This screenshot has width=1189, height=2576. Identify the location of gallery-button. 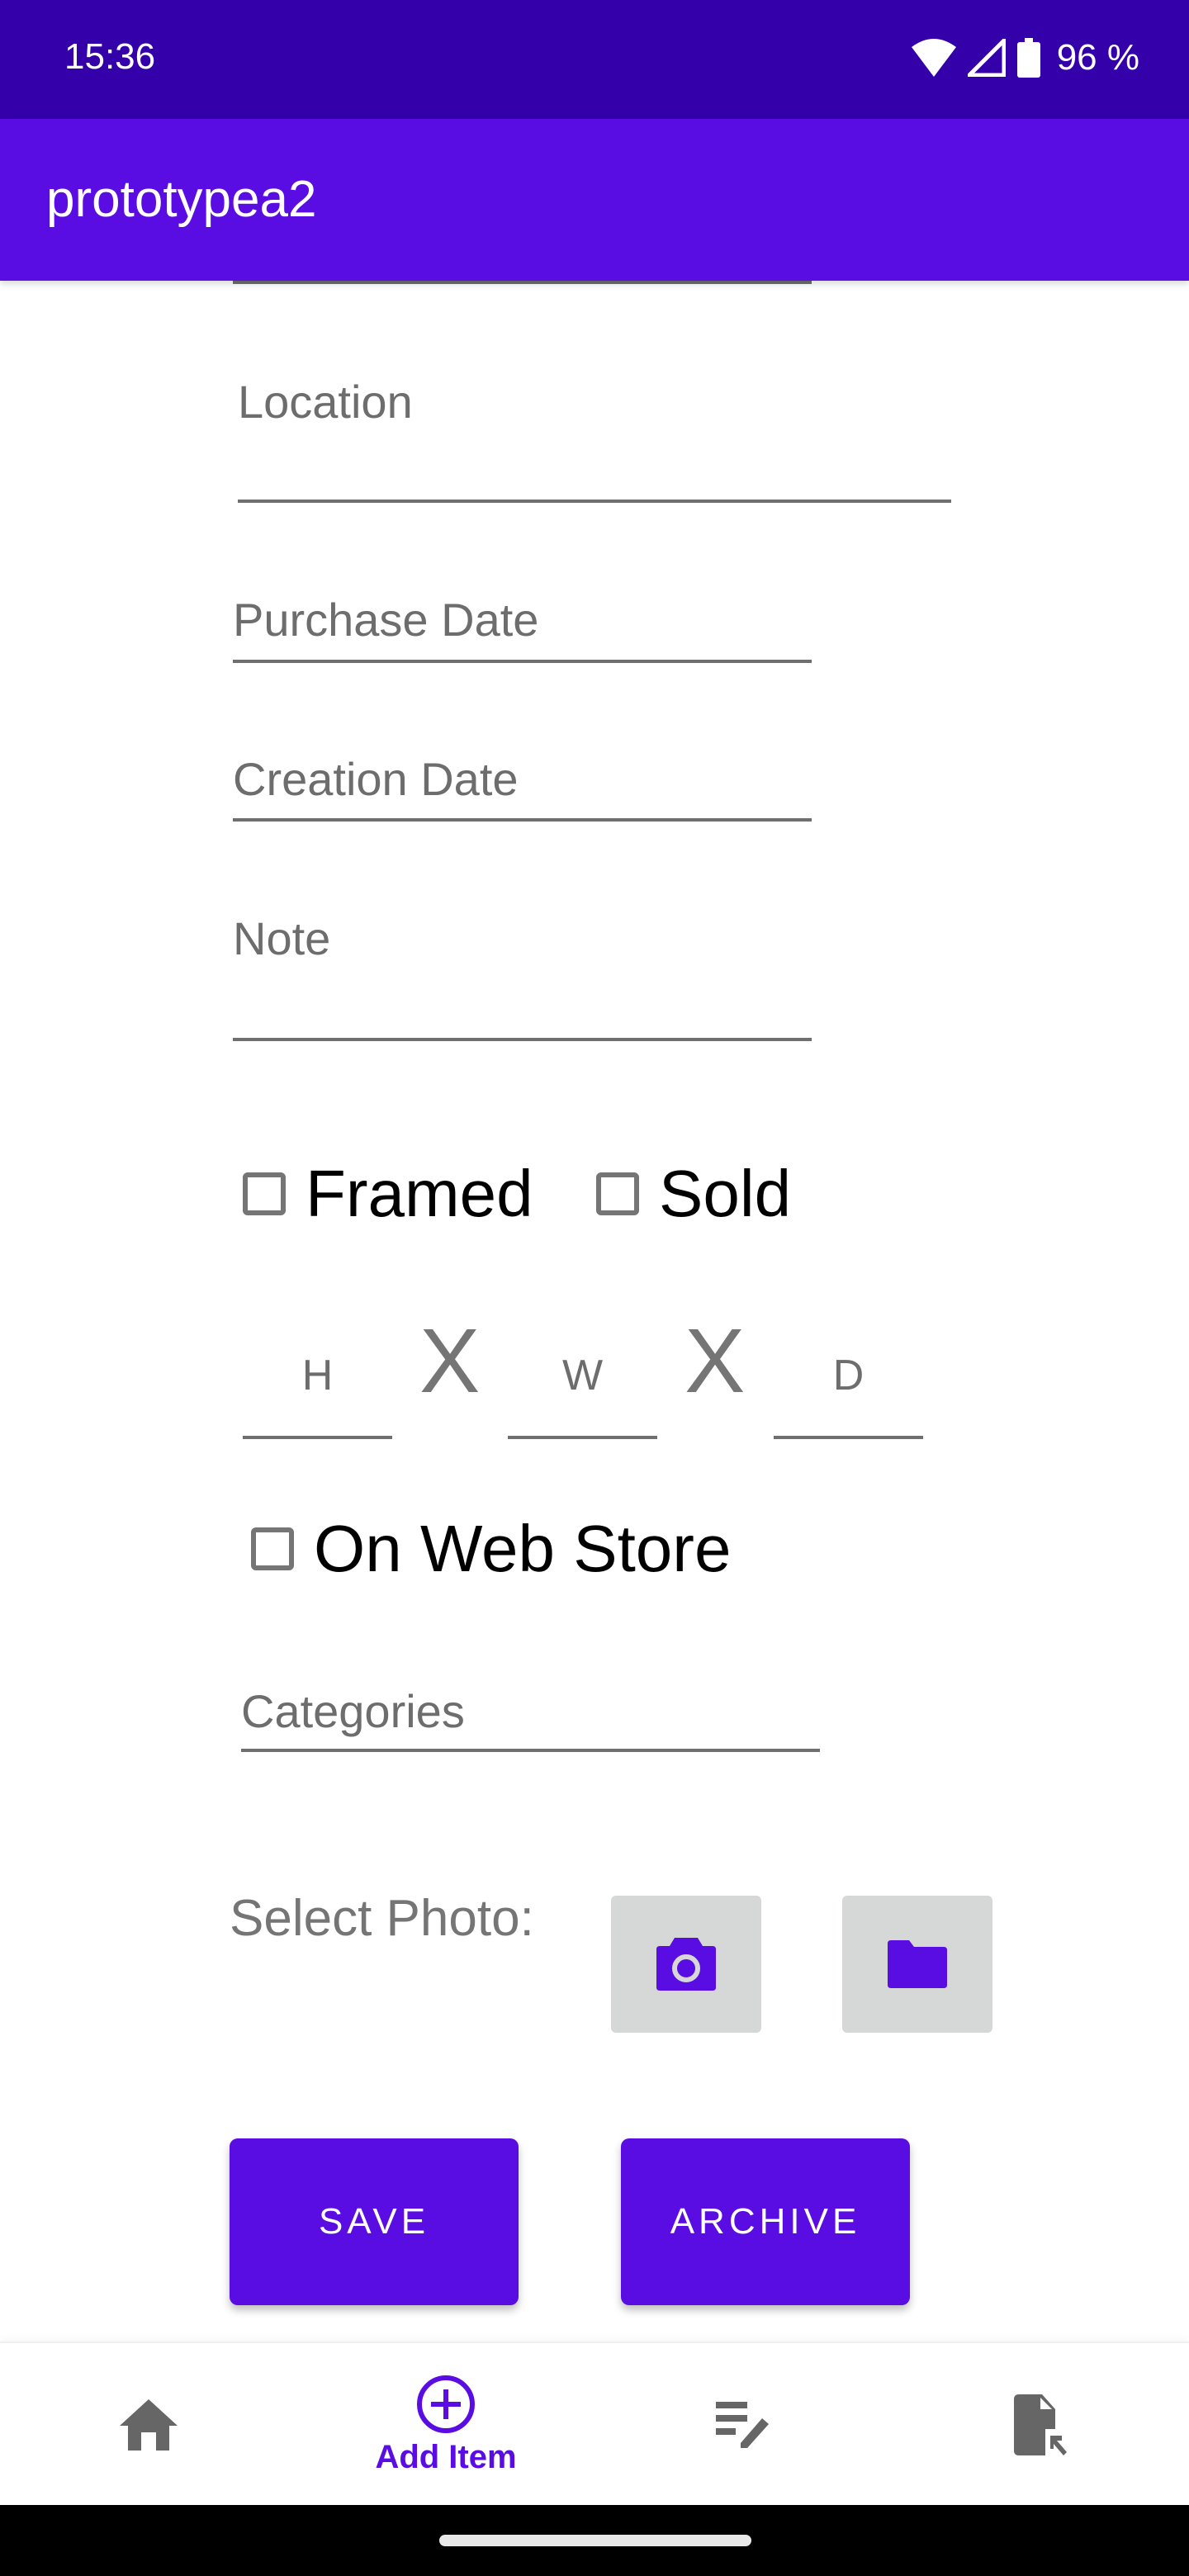
(917, 1964).